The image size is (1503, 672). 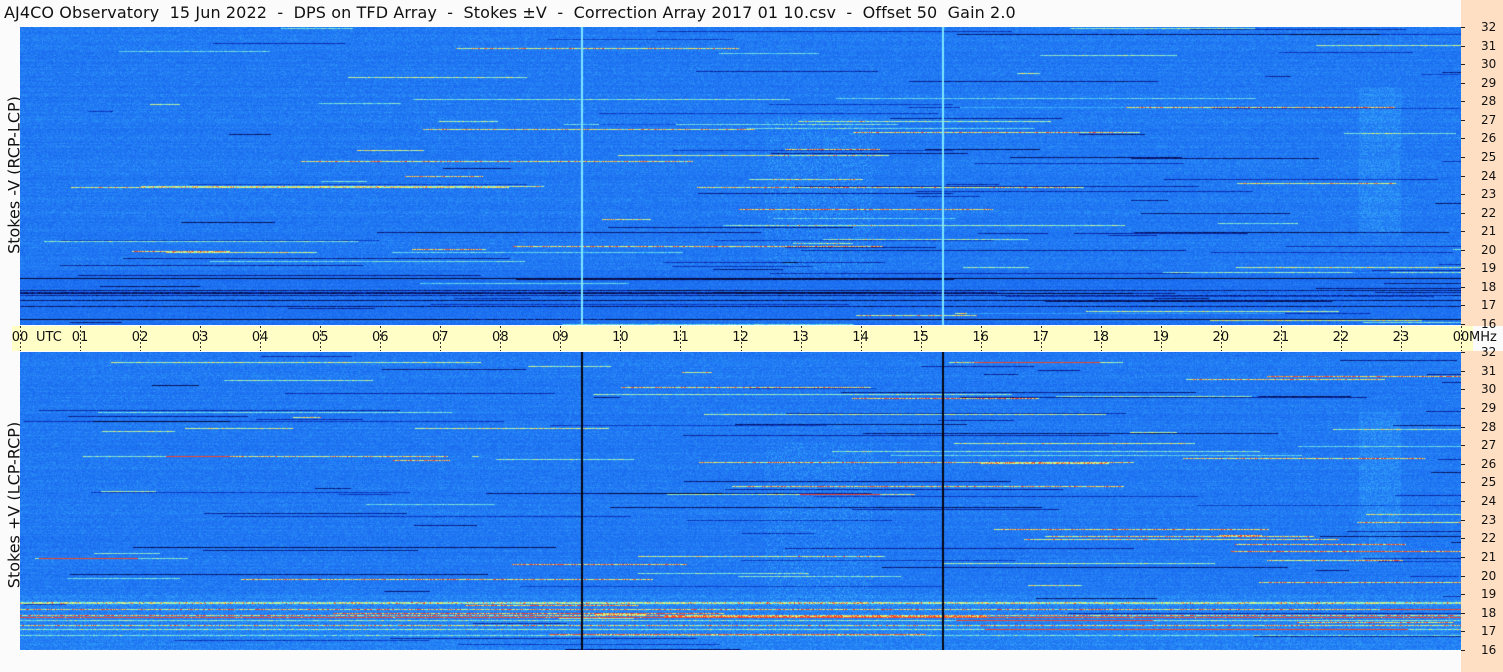 What do you see at coordinates (560, 337) in the screenshot?
I see `time-tick-label: 09` at bounding box center [560, 337].